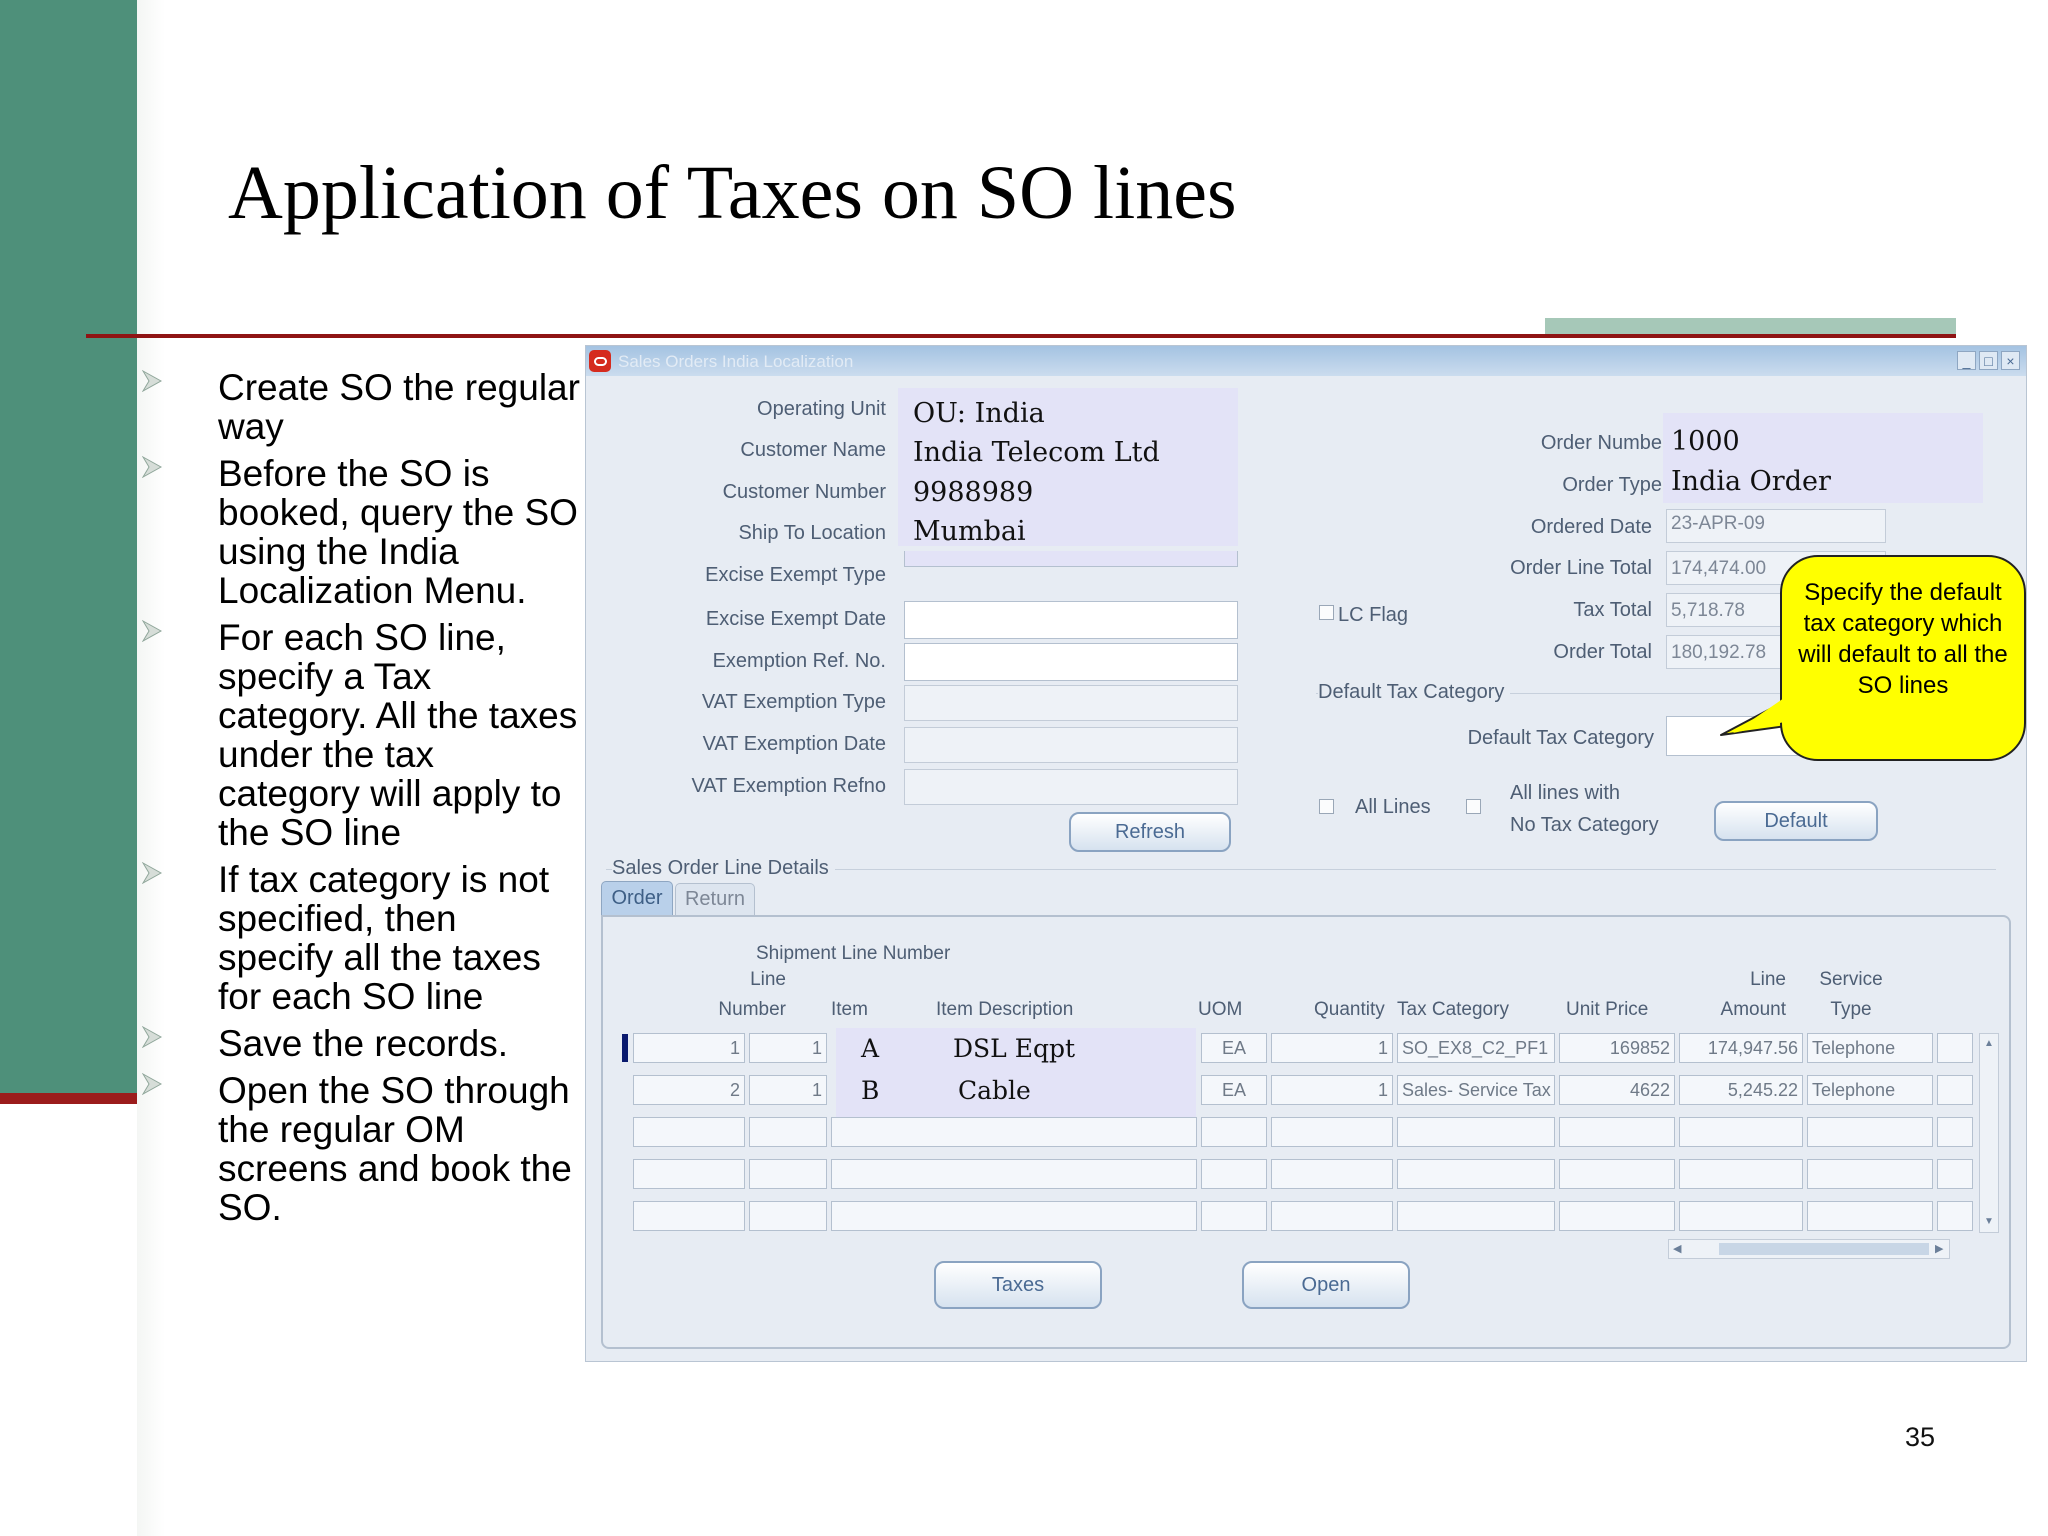 The width and height of the screenshot is (2048, 1536). Describe the element at coordinates (1617, 1090) in the screenshot. I see `row2-unit-price: 4622` at that location.